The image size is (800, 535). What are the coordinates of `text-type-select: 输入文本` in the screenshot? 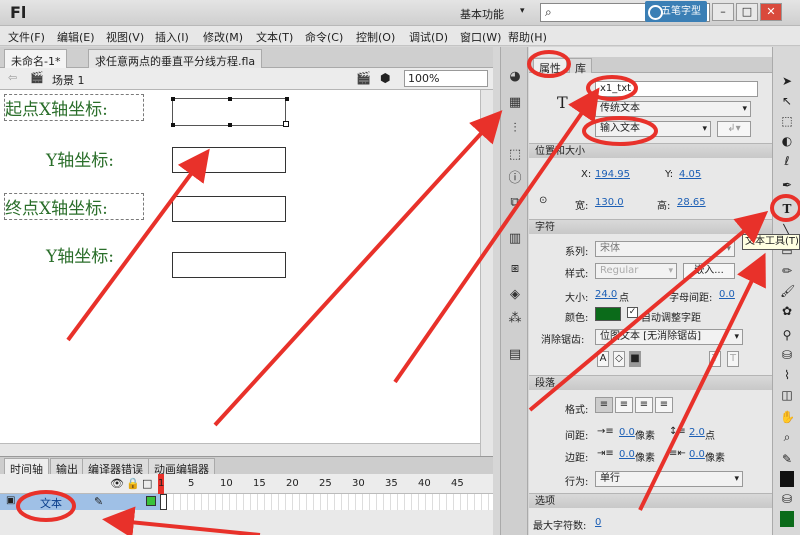 It's located at (653, 129).